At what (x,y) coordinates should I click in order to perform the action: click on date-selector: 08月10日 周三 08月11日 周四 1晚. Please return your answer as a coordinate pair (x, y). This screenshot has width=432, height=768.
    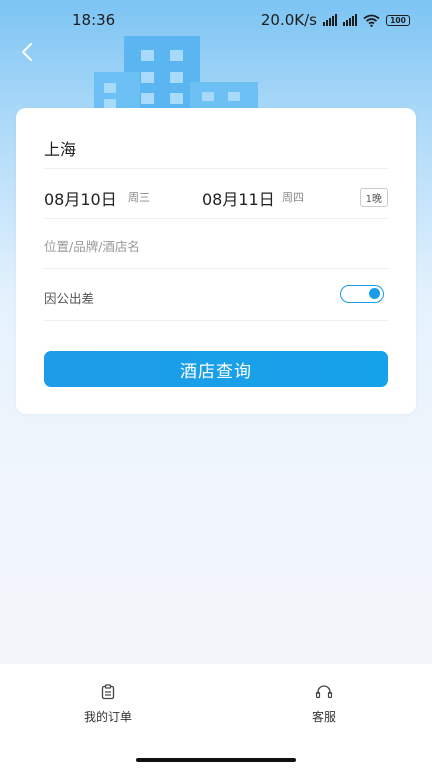
    Looking at the image, I should click on (216, 202).